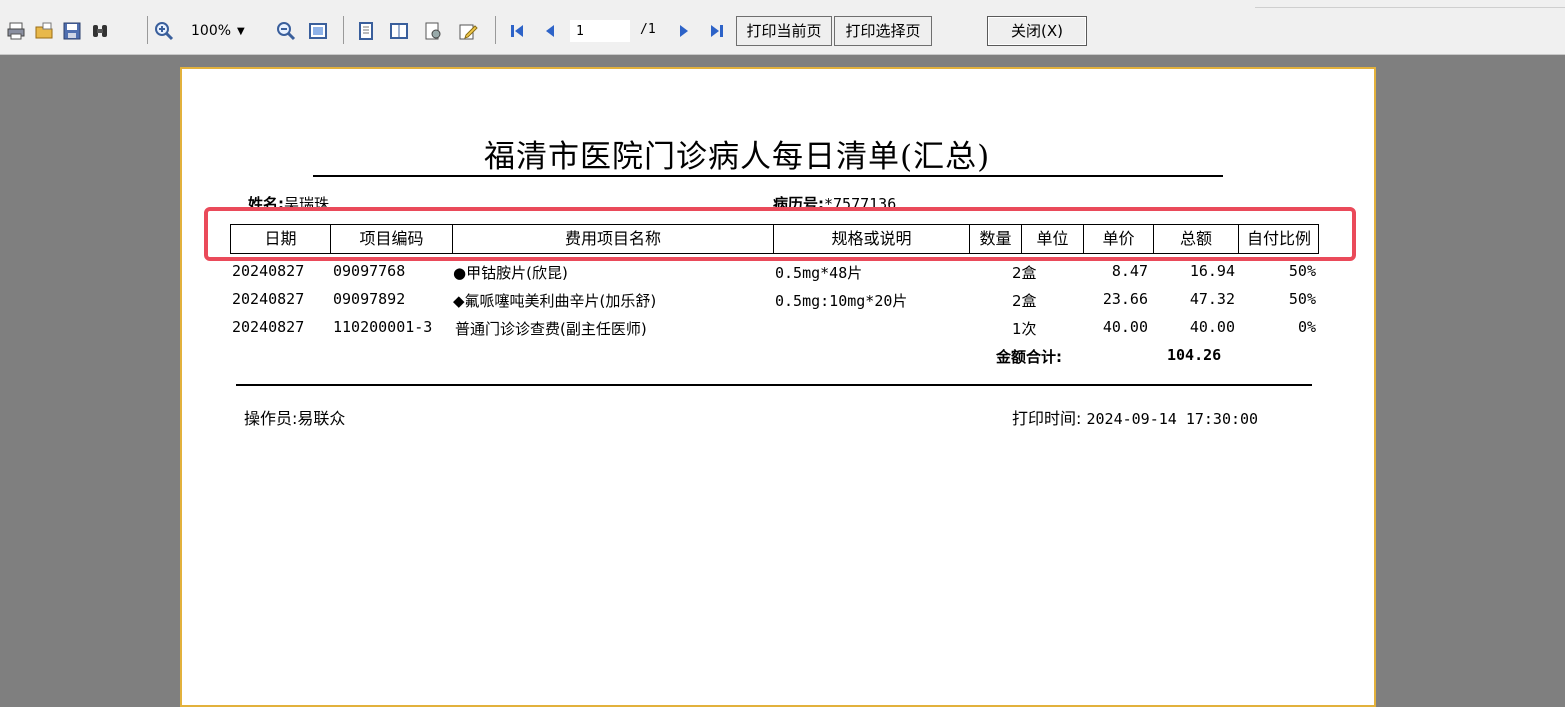 The width and height of the screenshot is (1565, 707). I want to click on chevron-down-icon: ▼, so click(241, 31).